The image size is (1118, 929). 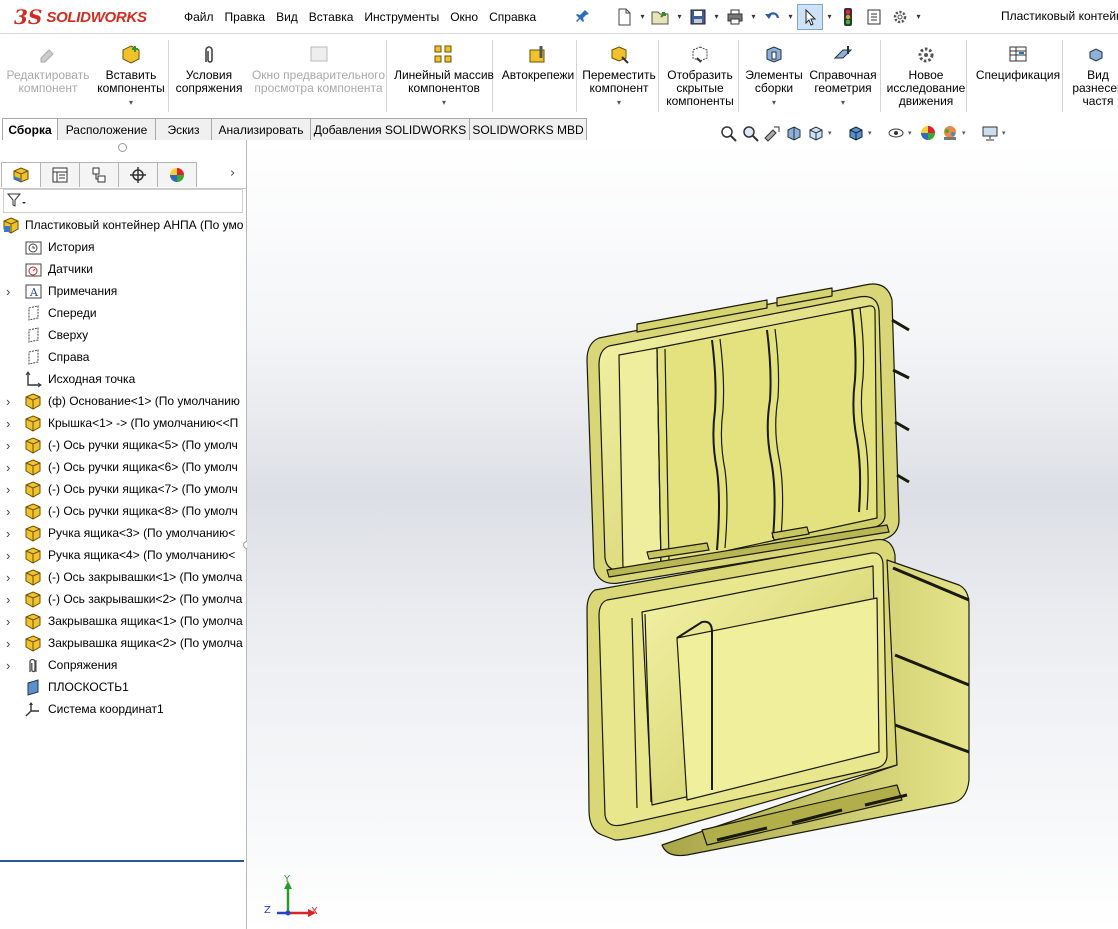 What do you see at coordinates (750, 133) in the screenshot?
I see `zoom-to-area-icon` at bounding box center [750, 133].